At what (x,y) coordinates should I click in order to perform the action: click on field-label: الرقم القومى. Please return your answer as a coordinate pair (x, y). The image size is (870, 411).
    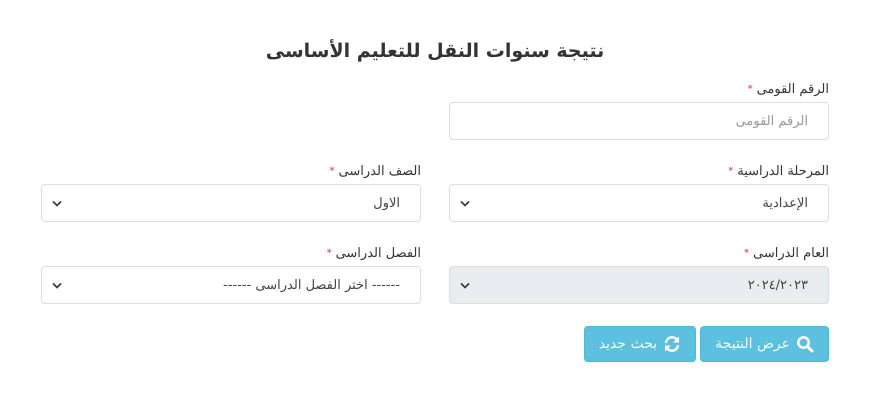
    Looking at the image, I should click on (792, 89).